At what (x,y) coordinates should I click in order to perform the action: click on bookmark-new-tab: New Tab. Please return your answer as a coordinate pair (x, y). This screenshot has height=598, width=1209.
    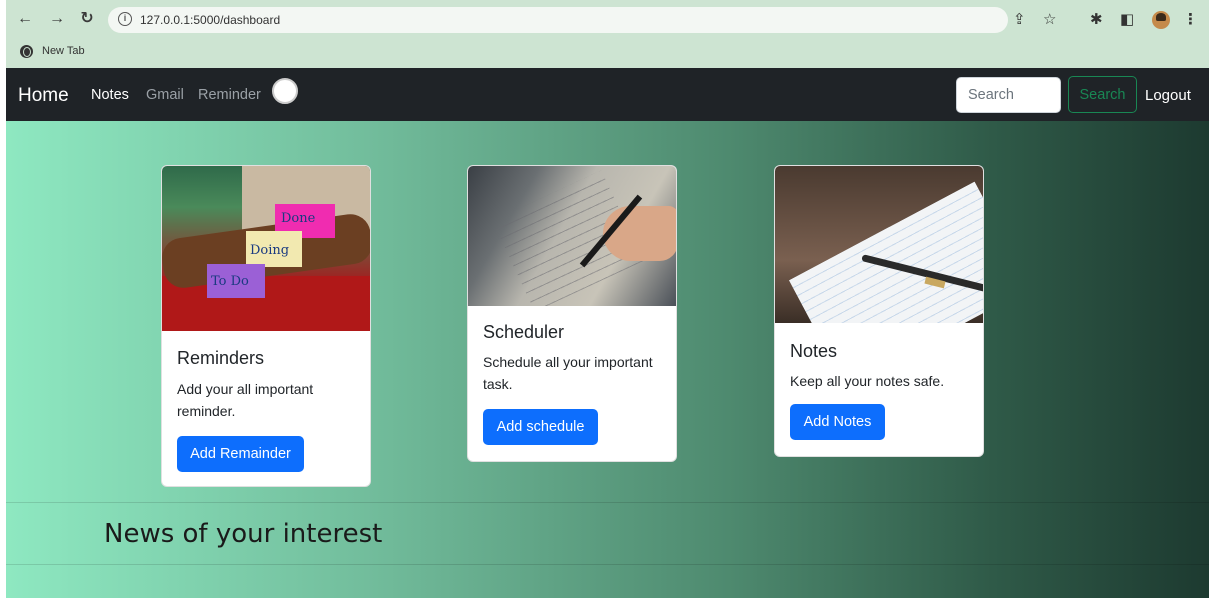
    Looking at the image, I should click on (52, 51).